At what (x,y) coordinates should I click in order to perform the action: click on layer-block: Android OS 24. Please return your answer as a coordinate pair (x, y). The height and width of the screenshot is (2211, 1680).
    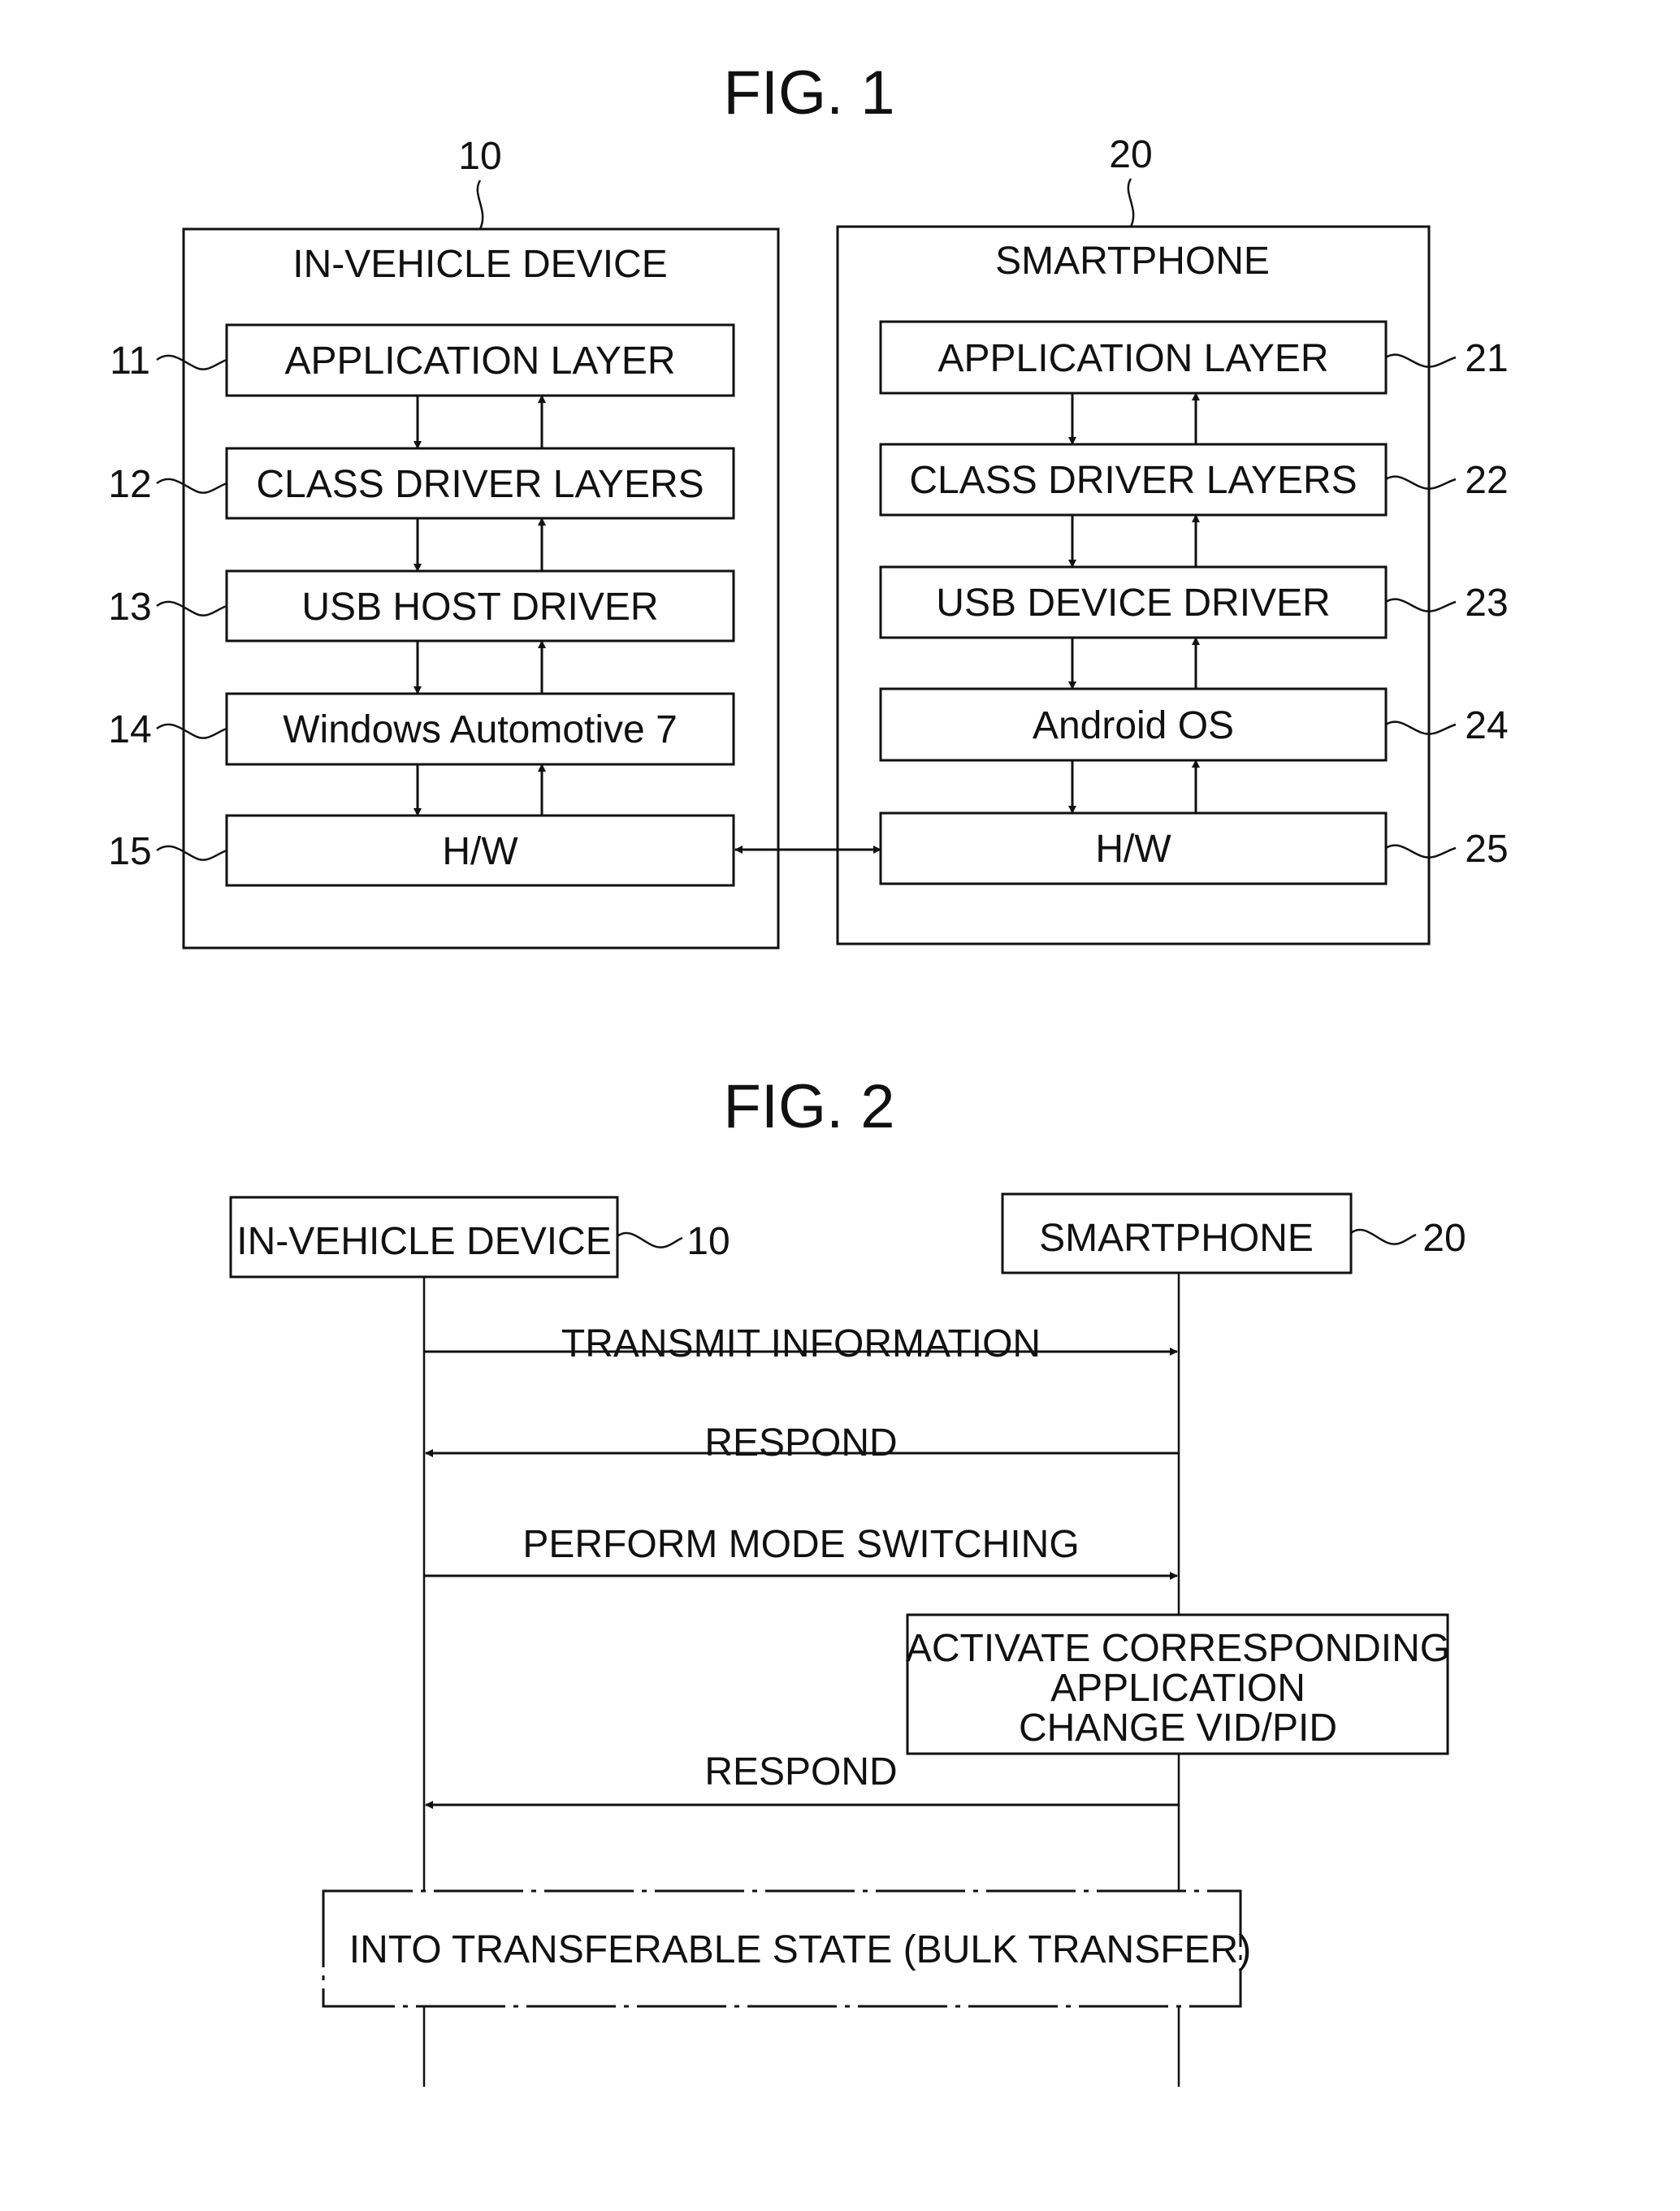
    Looking at the image, I should click on (1194, 724).